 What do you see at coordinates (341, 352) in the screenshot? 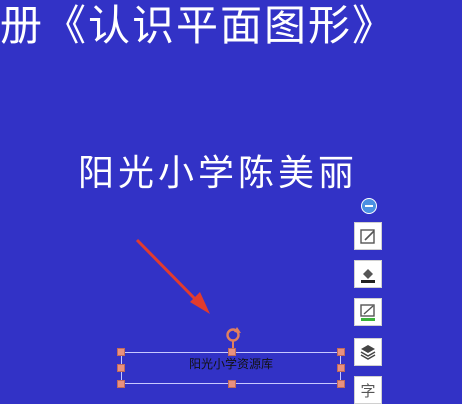
I see `resize-handle-top-right` at bounding box center [341, 352].